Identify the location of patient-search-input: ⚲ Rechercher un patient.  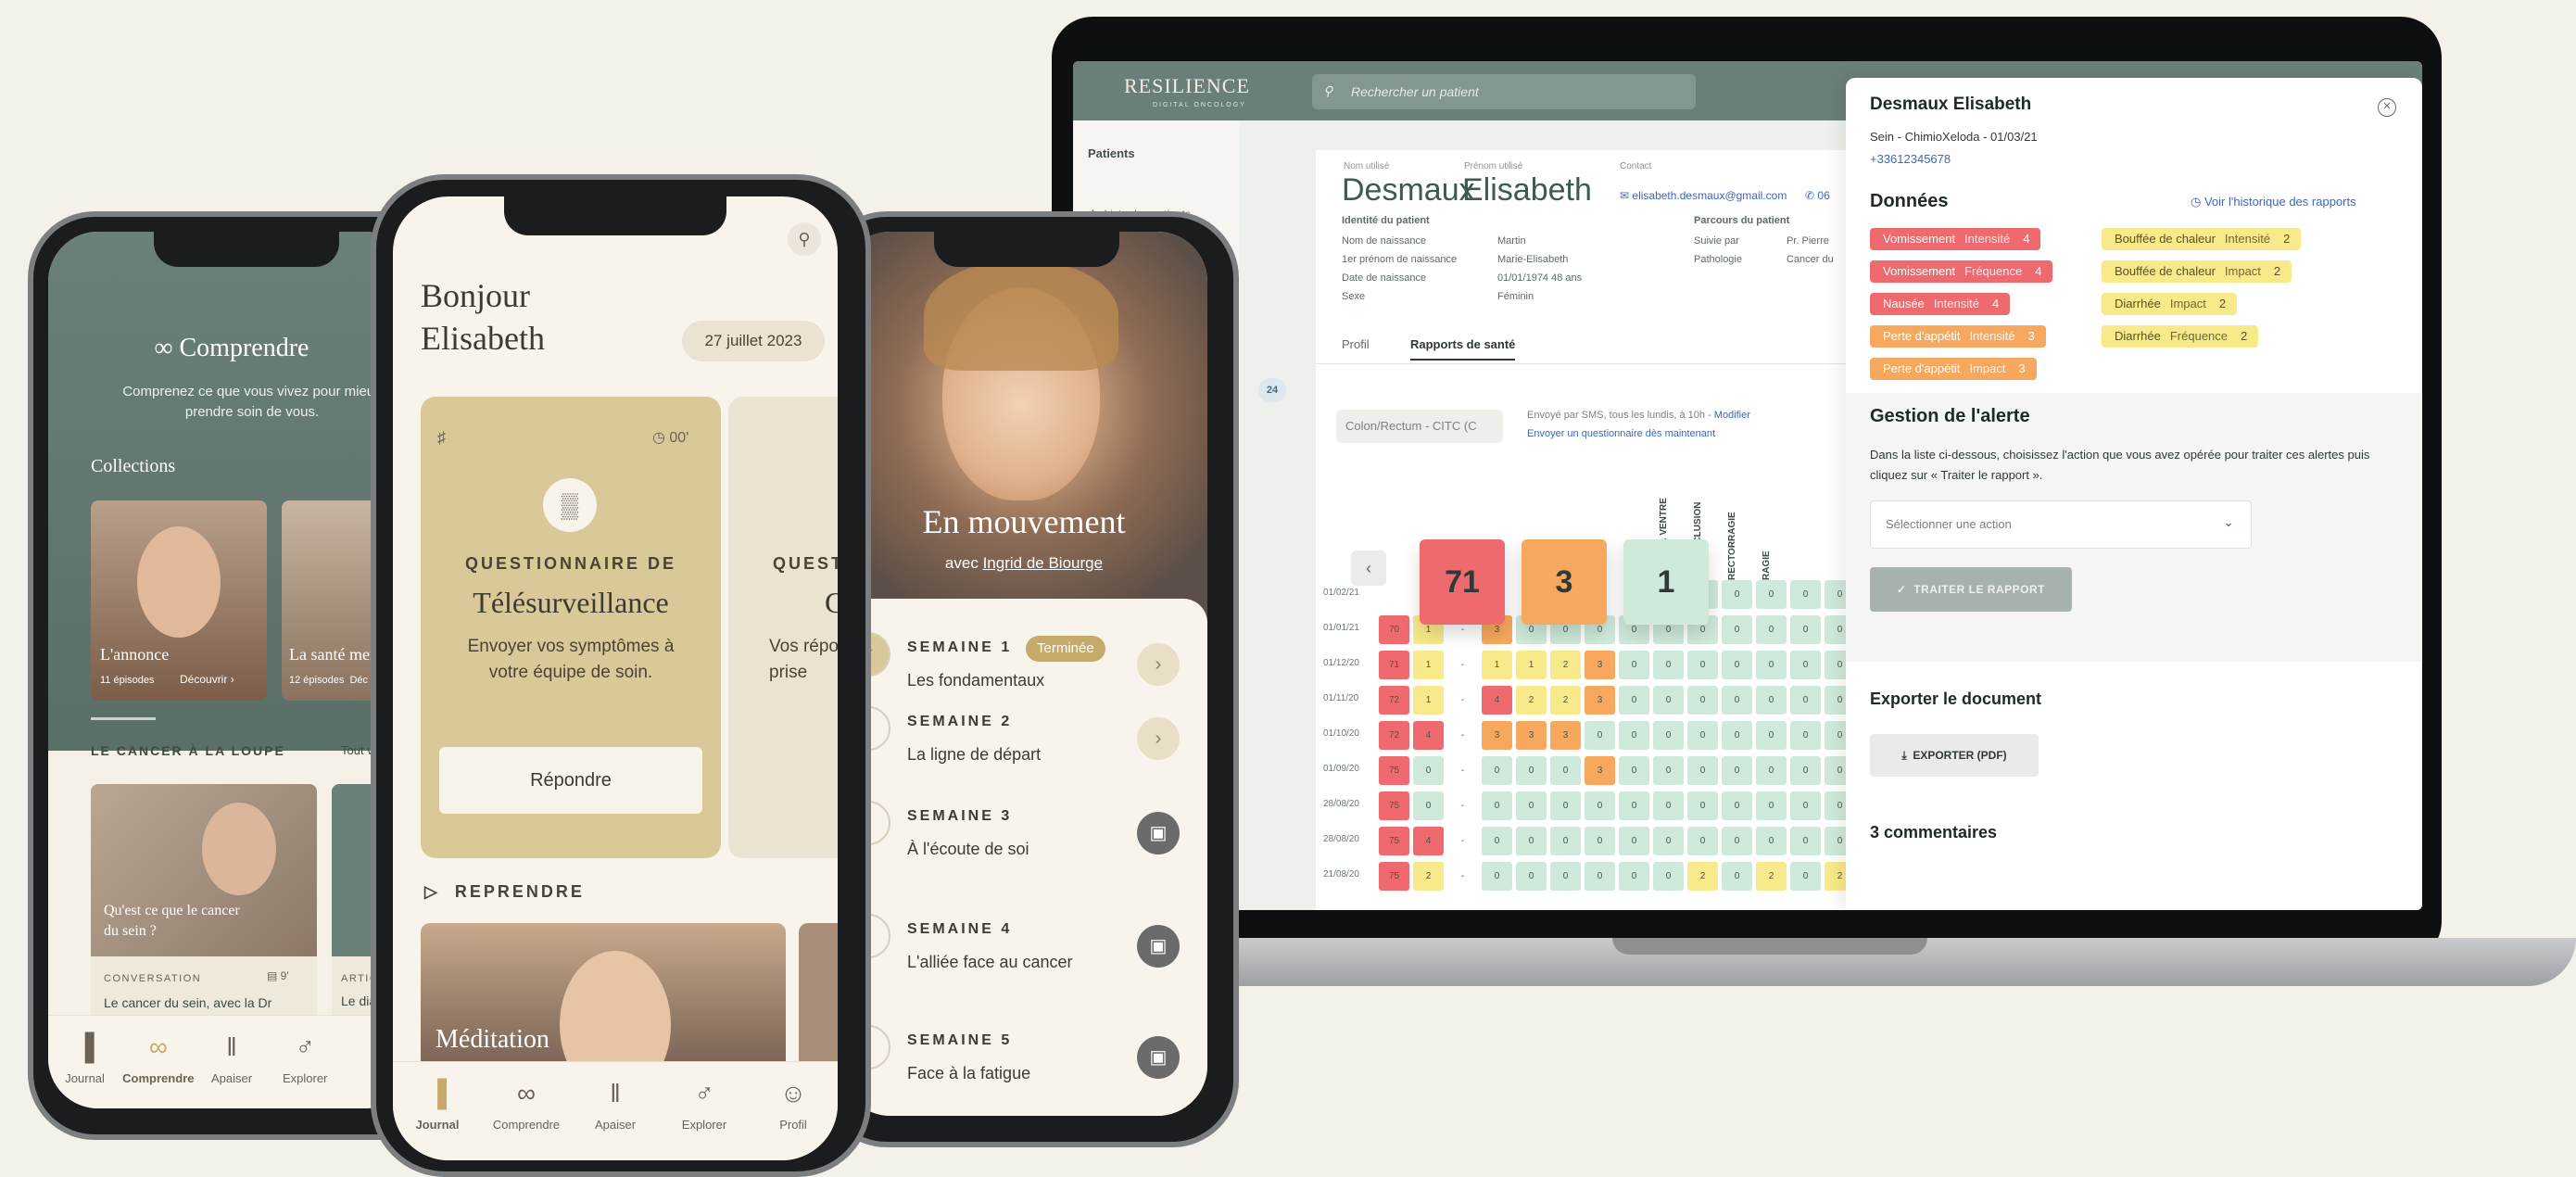
(1504, 91).